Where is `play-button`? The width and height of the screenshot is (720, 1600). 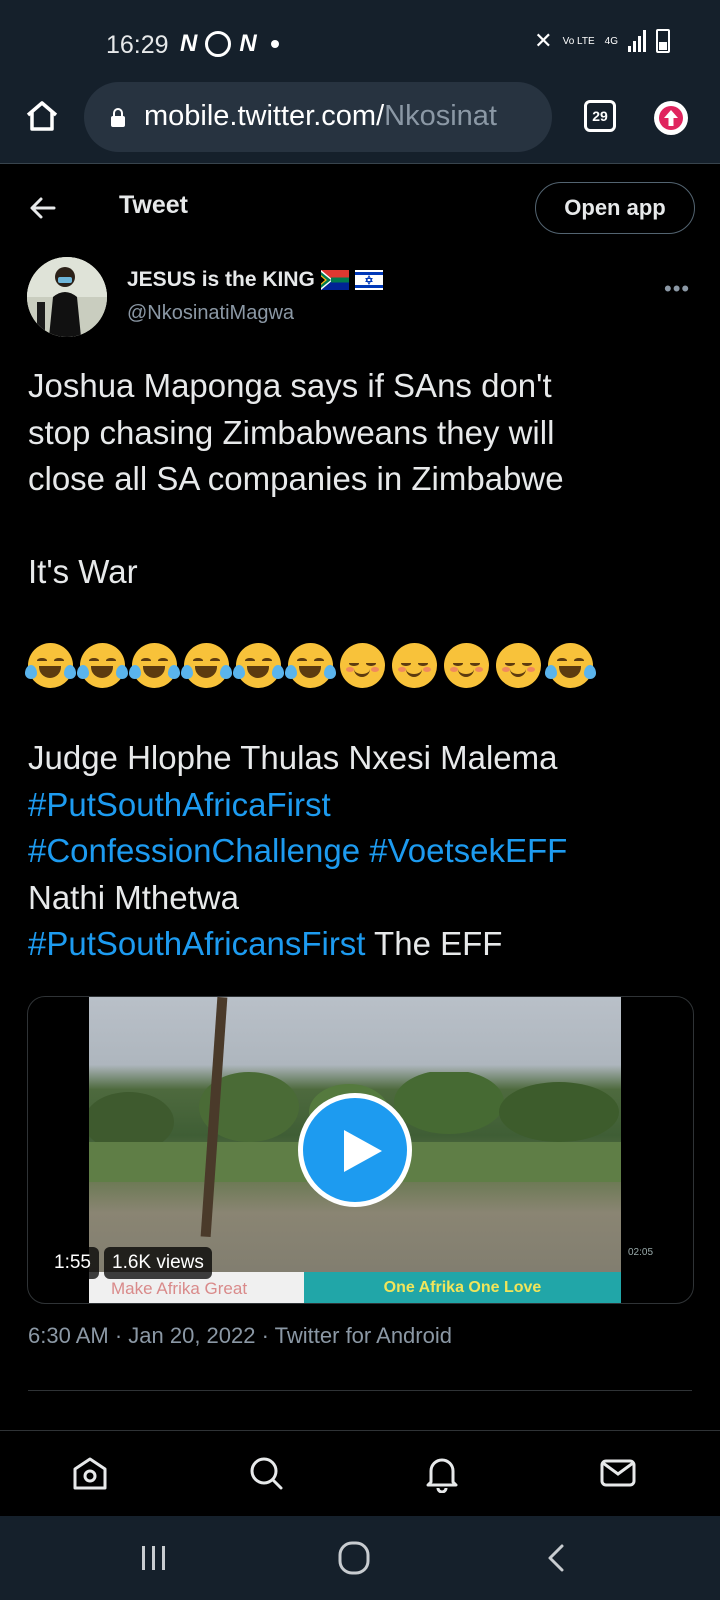
play-button is located at coordinates (355, 1150).